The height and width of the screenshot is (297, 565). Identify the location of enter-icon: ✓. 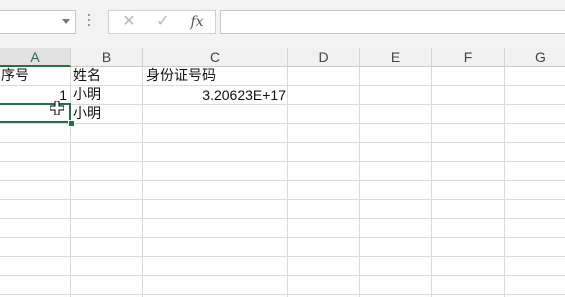
(163, 22).